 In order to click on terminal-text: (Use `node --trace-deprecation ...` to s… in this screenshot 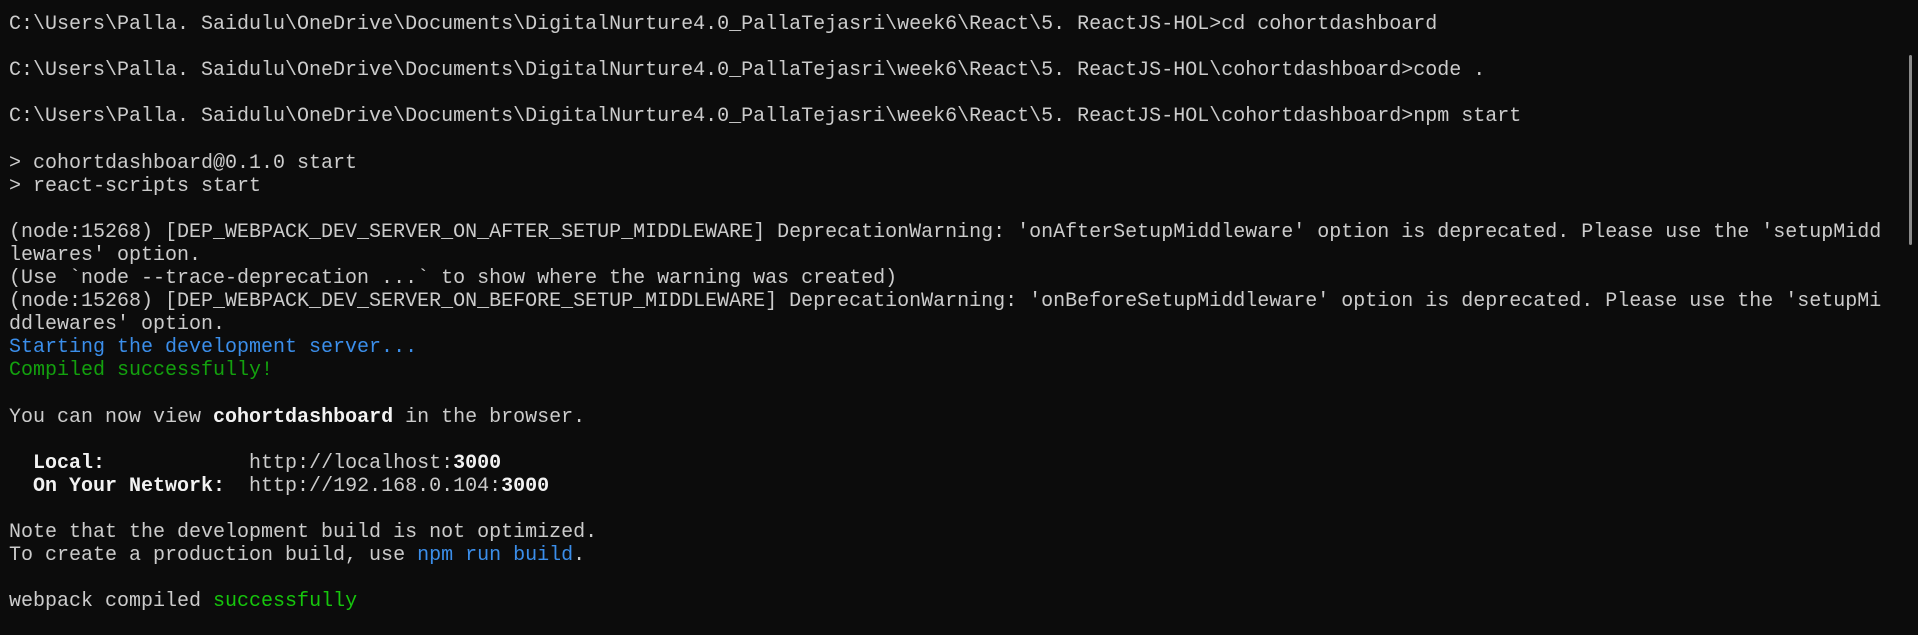, I will do `click(453, 279)`.